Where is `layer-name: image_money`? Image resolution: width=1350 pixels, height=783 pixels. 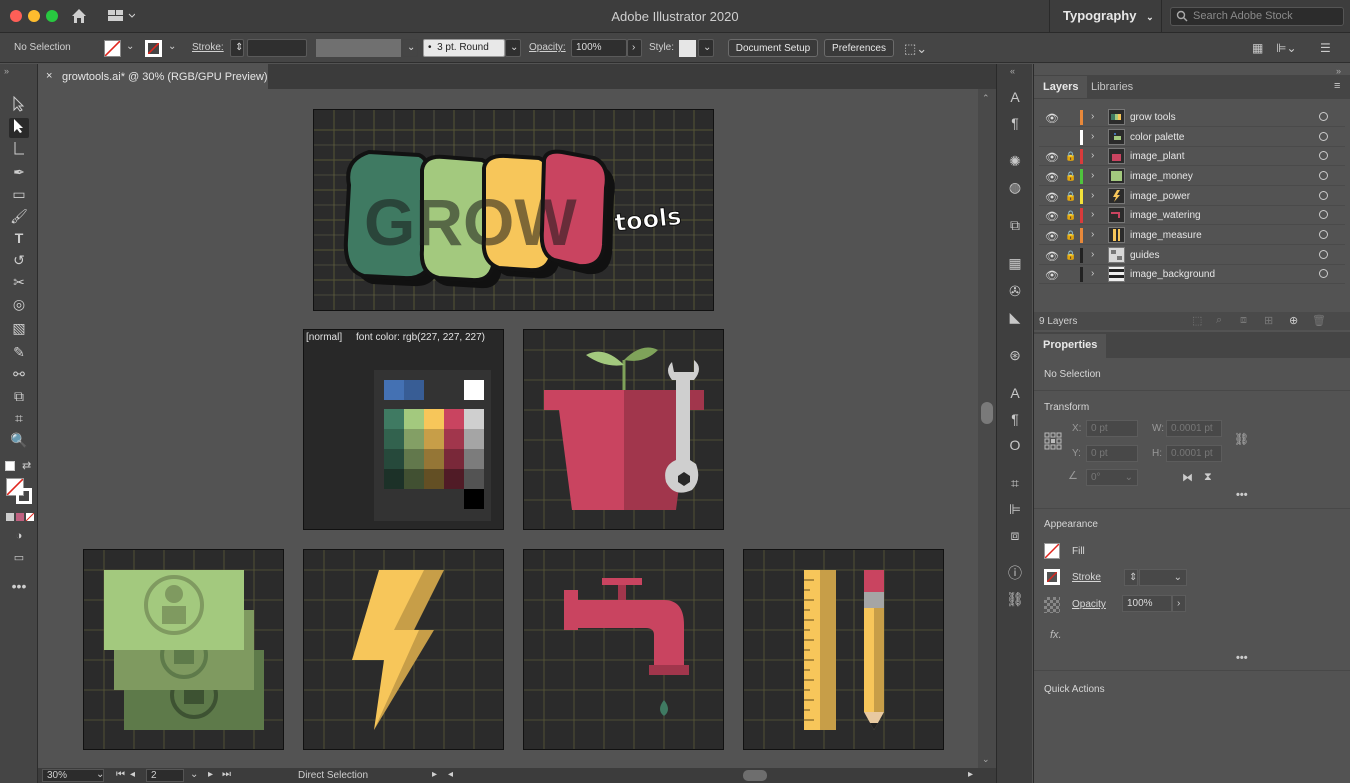
layer-name: image_money is located at coordinates (1161, 176).